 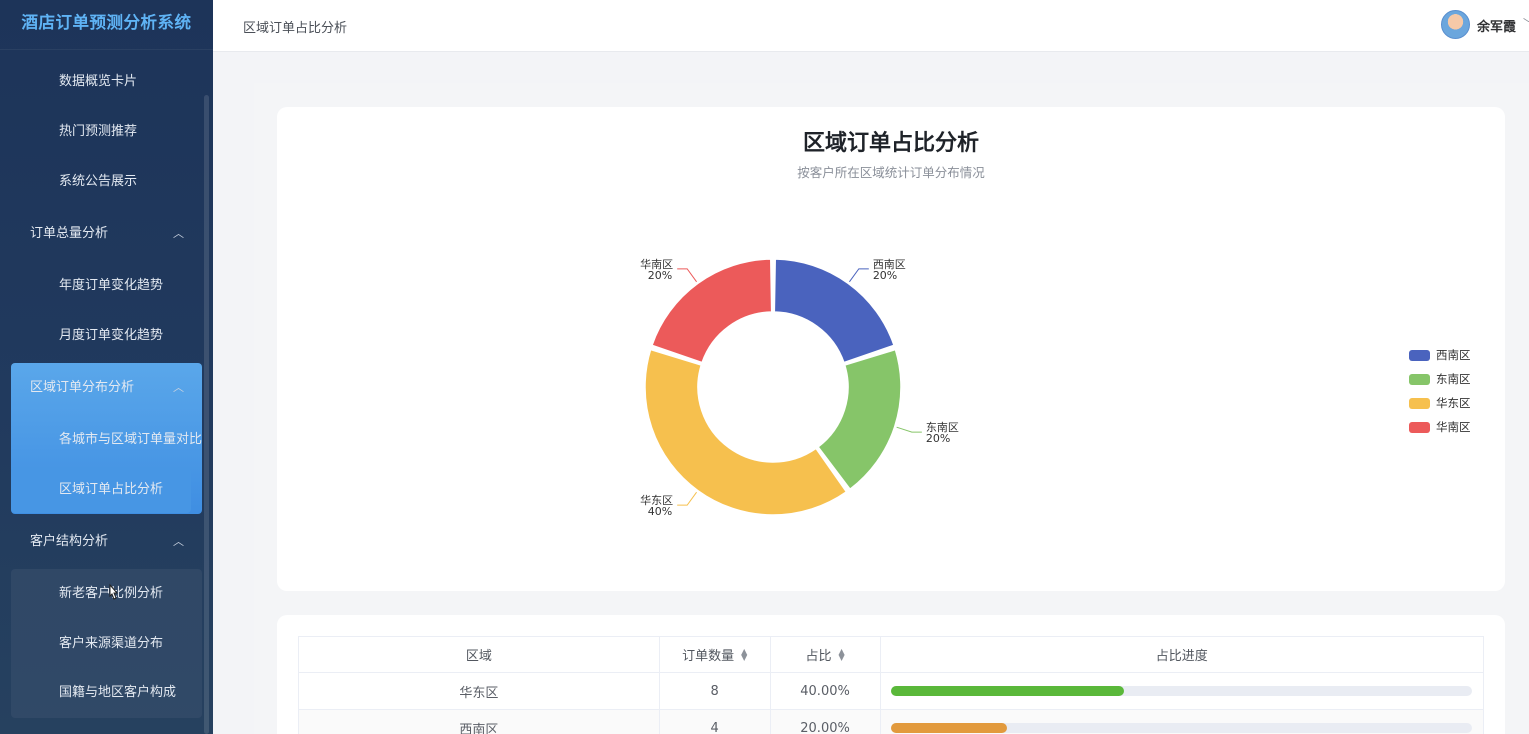 What do you see at coordinates (102, 490) in the screenshot?
I see `sidebar-item-region-share: 区域订单占比分析` at bounding box center [102, 490].